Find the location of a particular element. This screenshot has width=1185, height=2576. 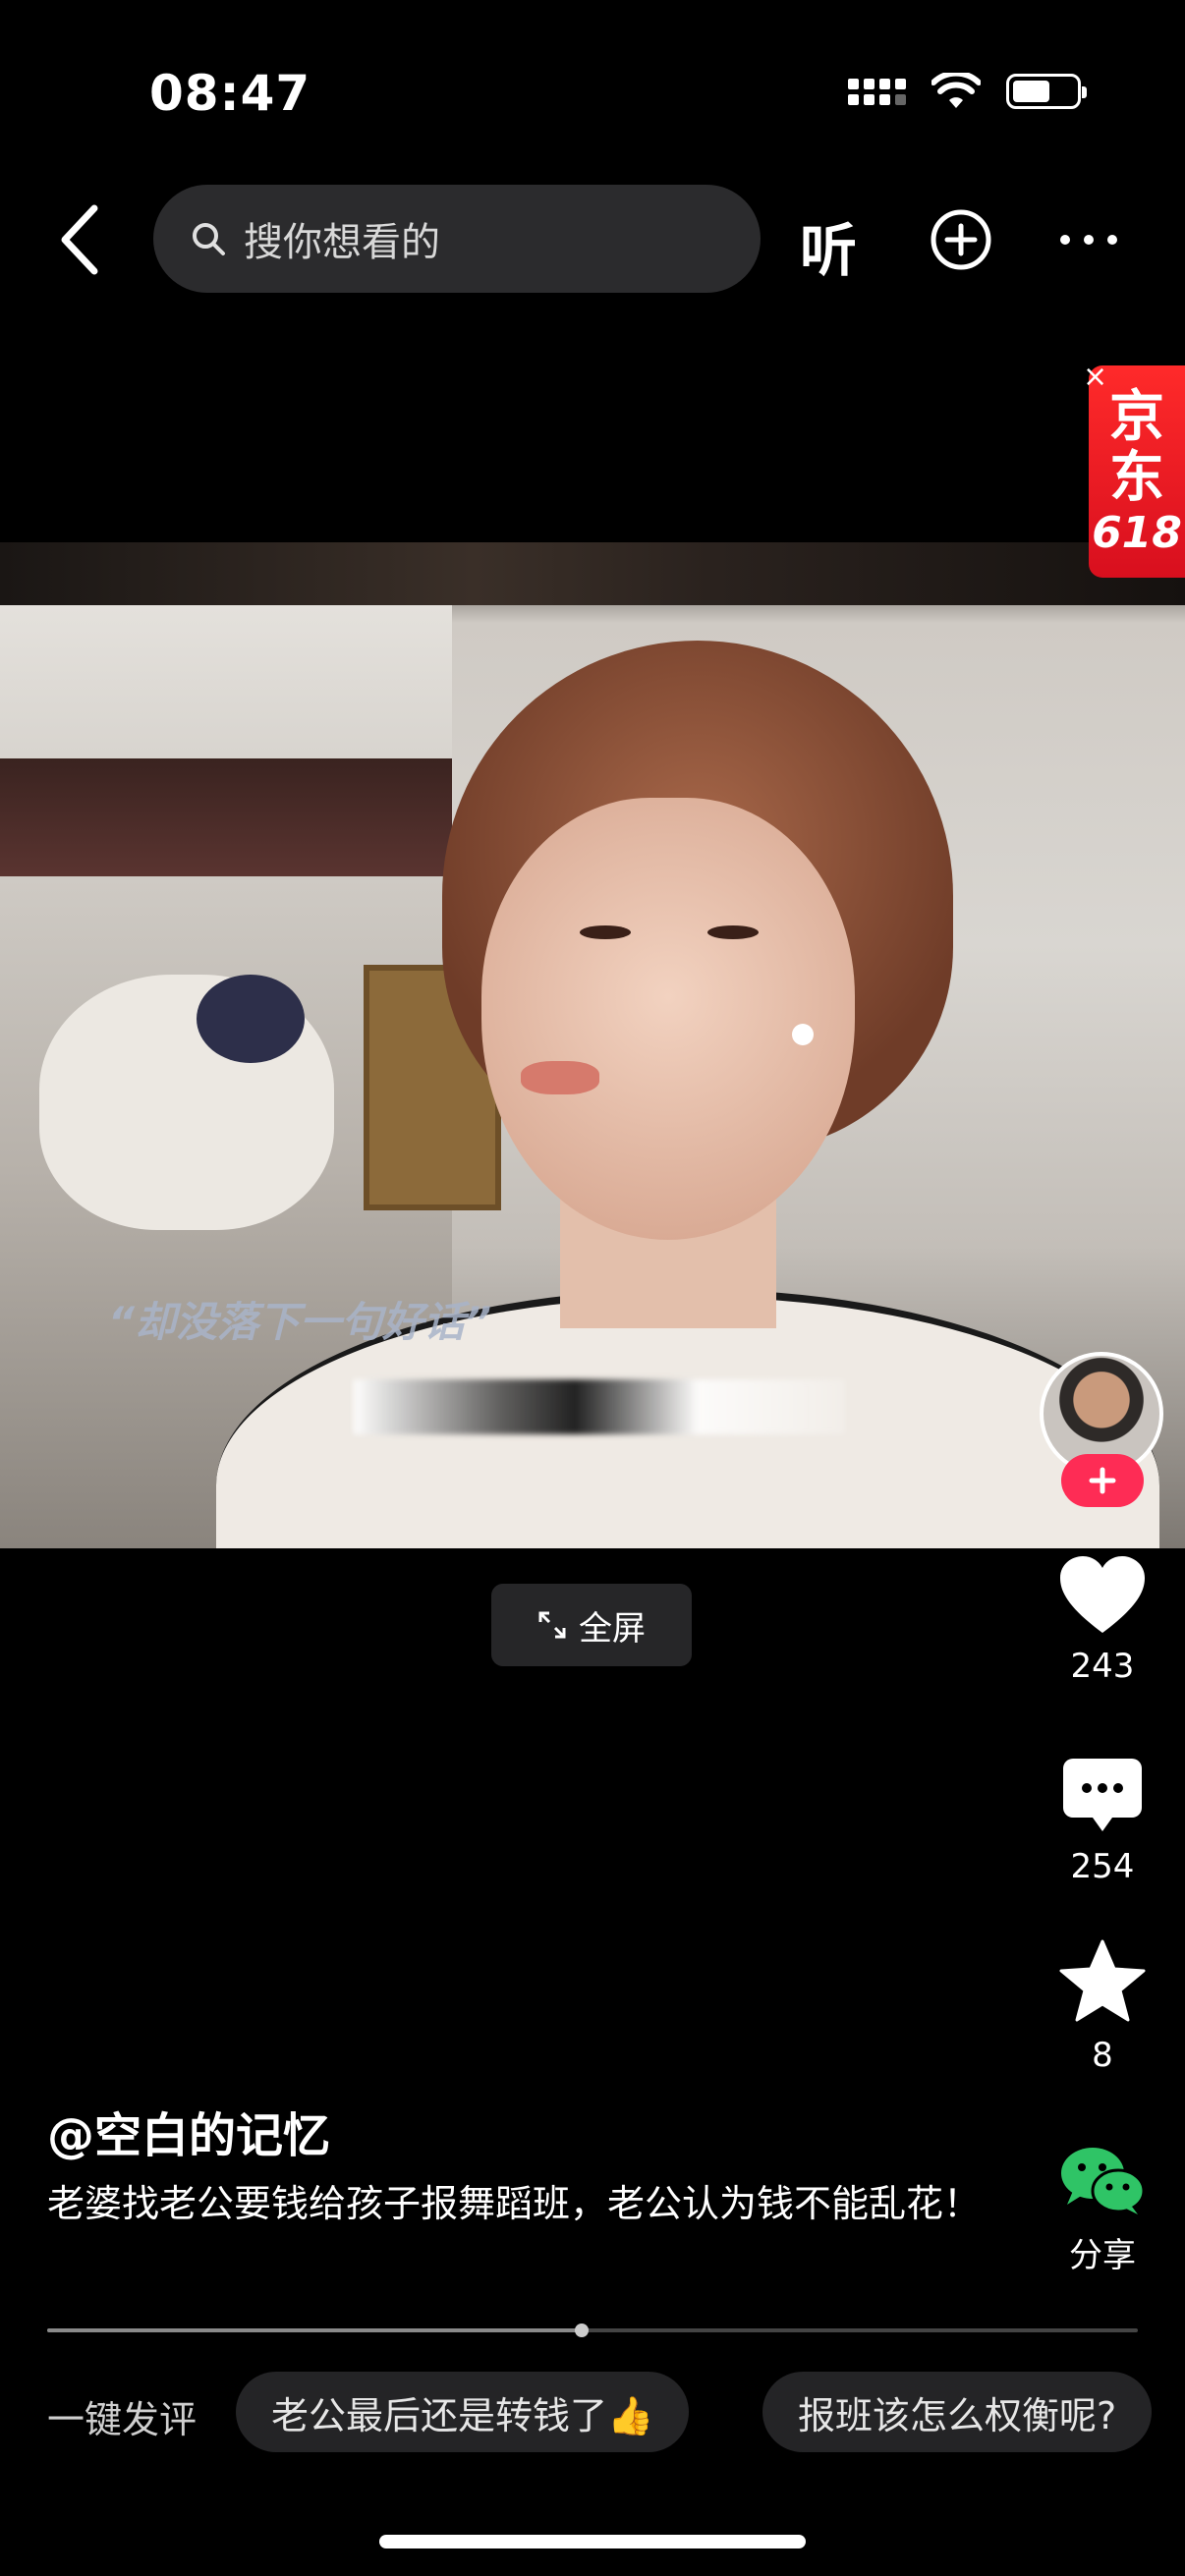

expand-icon is located at coordinates (552, 1625).